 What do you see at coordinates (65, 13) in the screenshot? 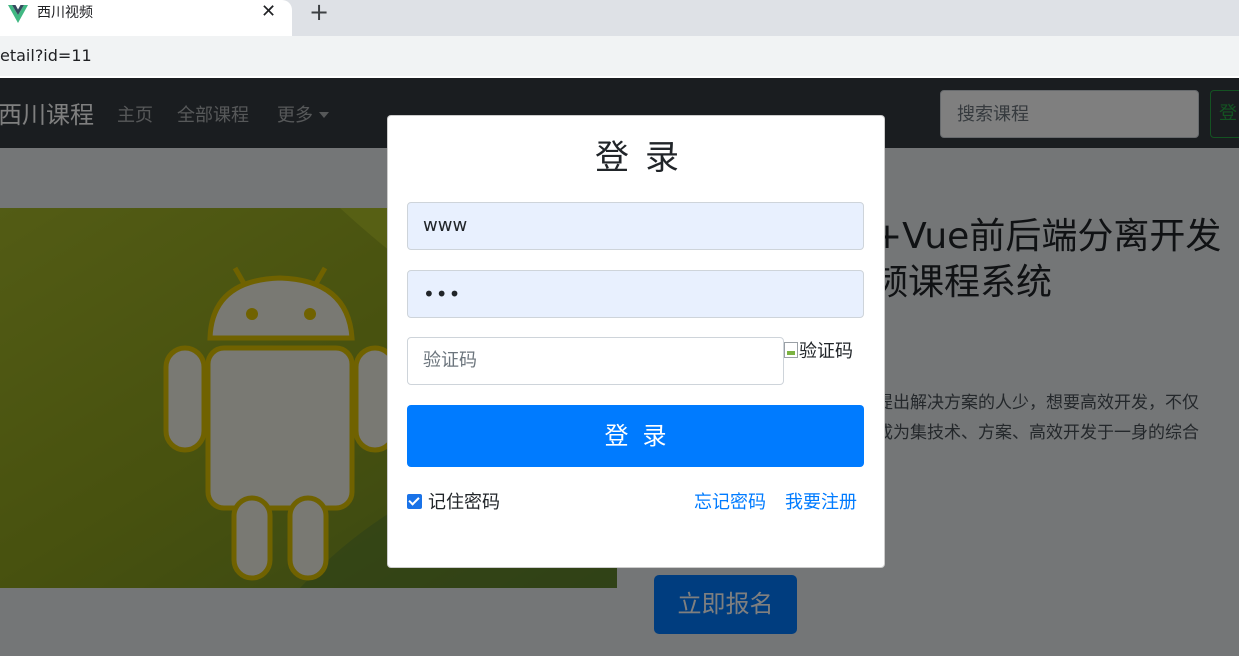
I see `tab-title: 西川视频` at bounding box center [65, 13].